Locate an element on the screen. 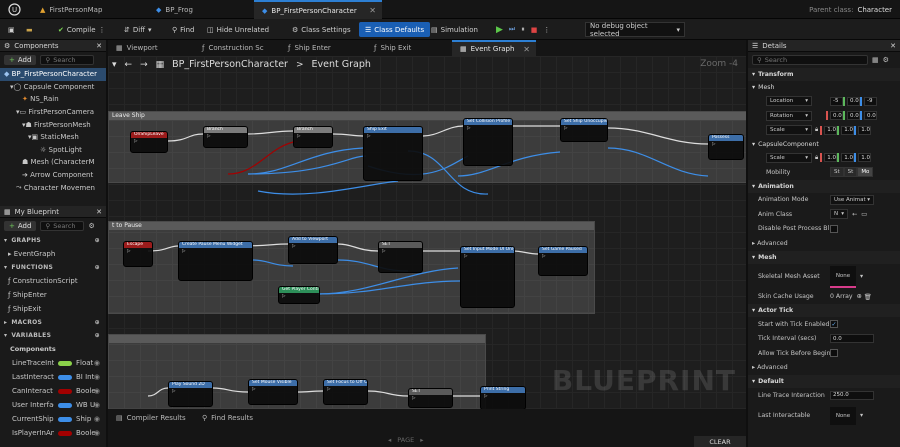  location-y: 0.0 is located at coordinates (853, 101).